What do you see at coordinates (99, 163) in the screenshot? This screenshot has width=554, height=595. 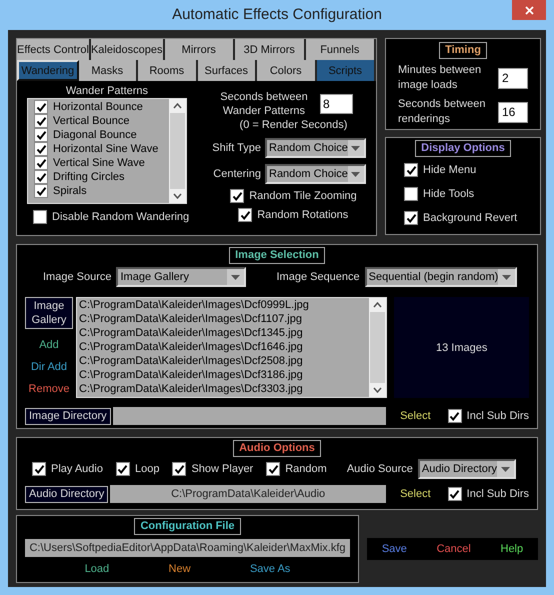 I see `pattern-item: Vertical Sine Wave` at bounding box center [99, 163].